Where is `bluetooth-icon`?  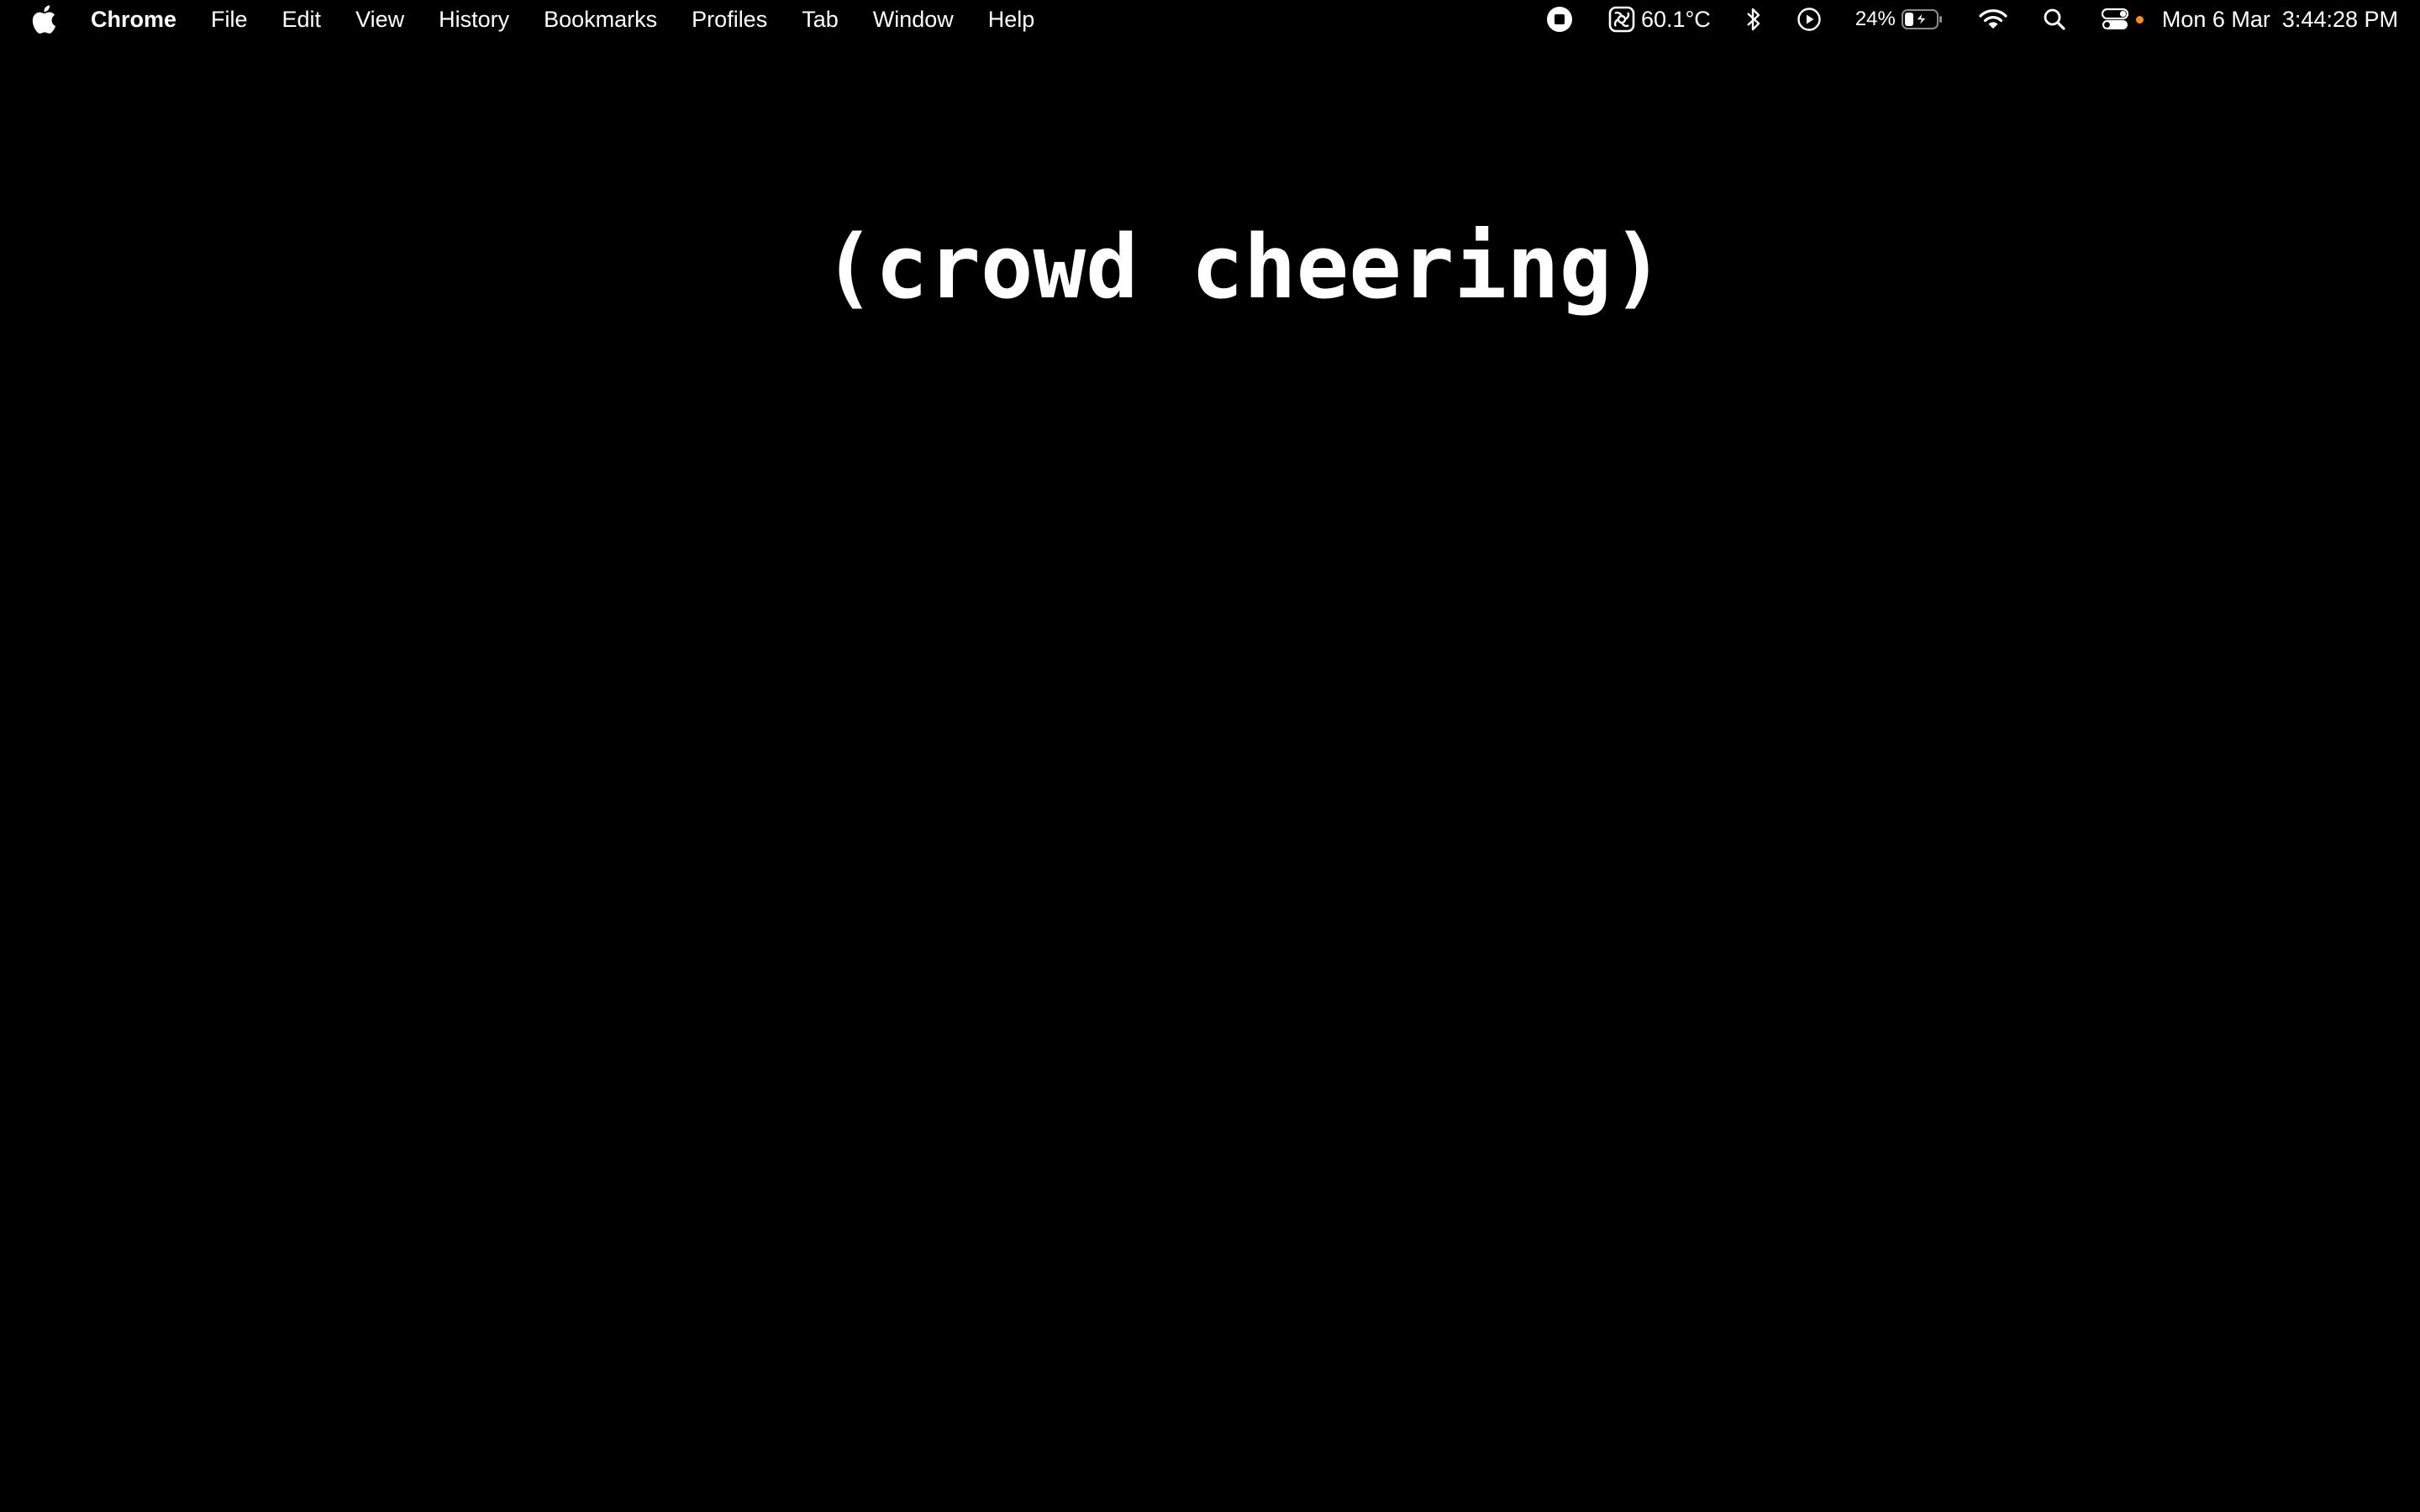
bluetooth-icon is located at coordinates (1753, 19).